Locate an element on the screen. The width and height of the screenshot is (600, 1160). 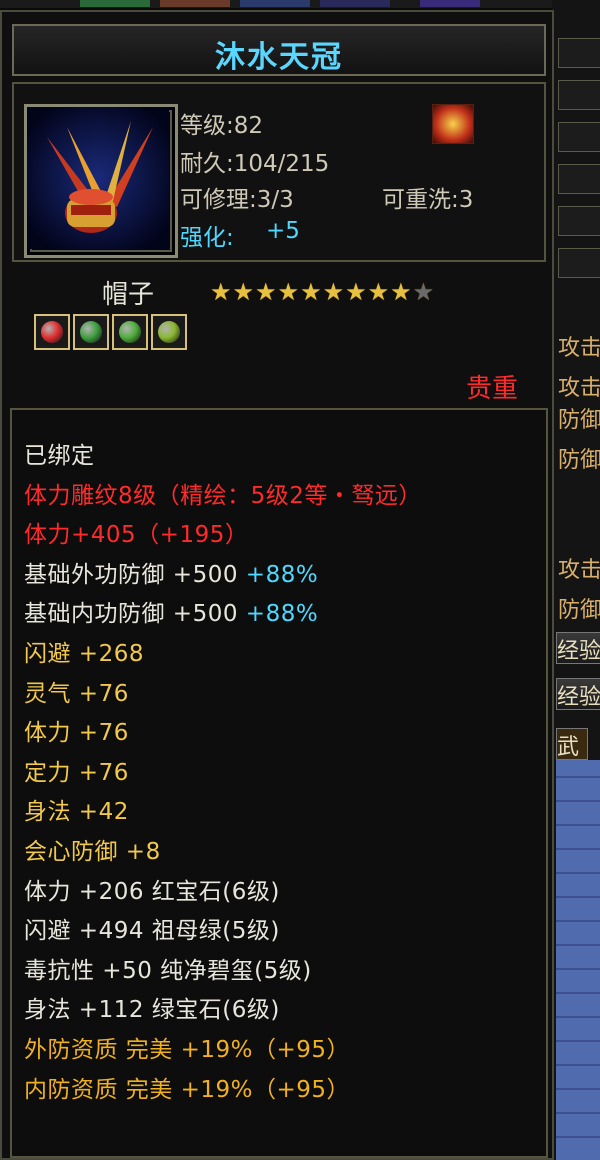
stat-line: 毒抗性 +50 纯净碧玺(5级) is located at coordinates (168, 968).